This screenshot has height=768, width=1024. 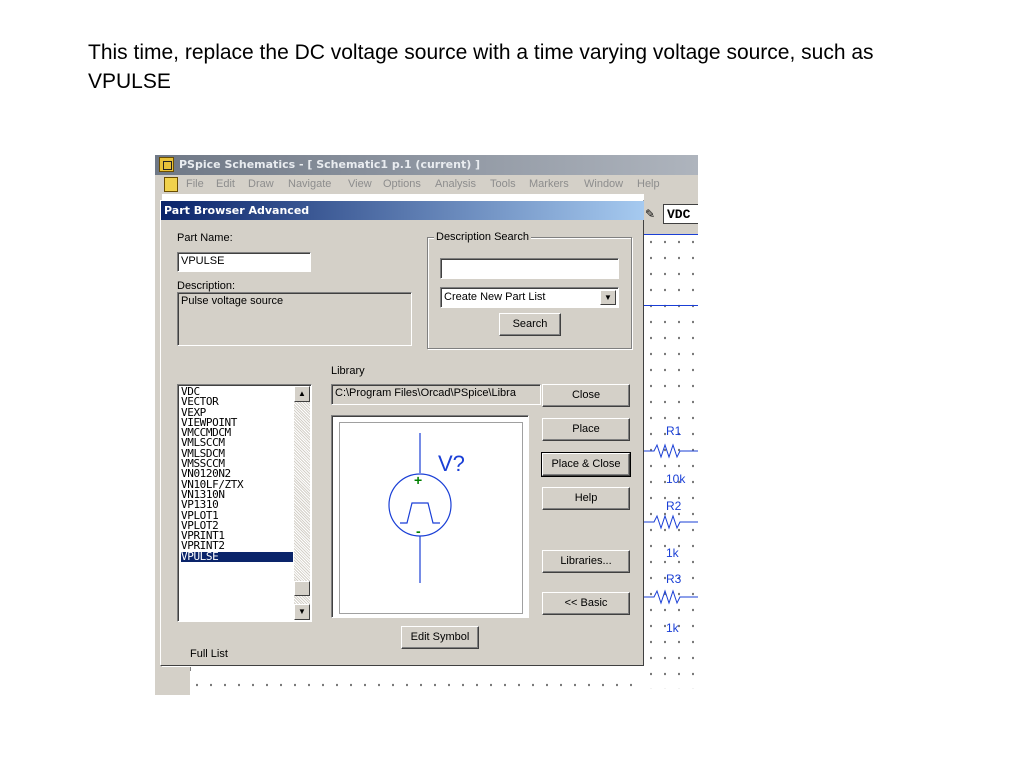 I want to click on part-list-item: VPULSE, so click(x=237, y=557).